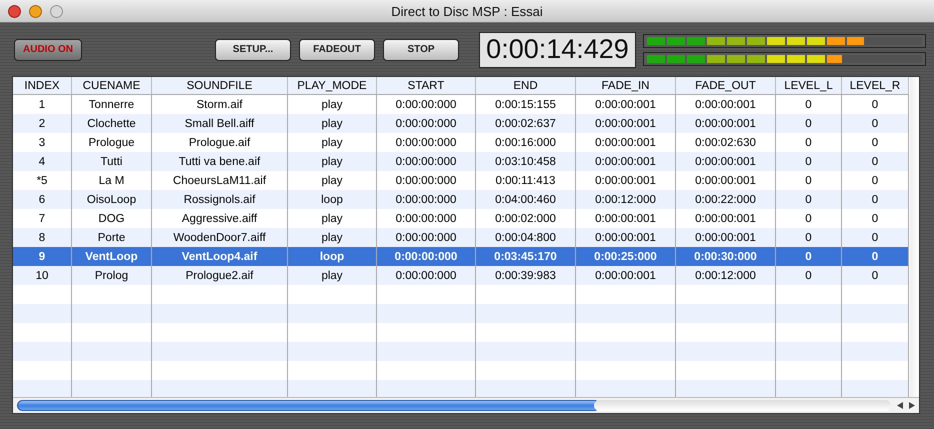 Image resolution: width=934 pixels, height=429 pixels. I want to click on table-cell: 10, so click(42, 275).